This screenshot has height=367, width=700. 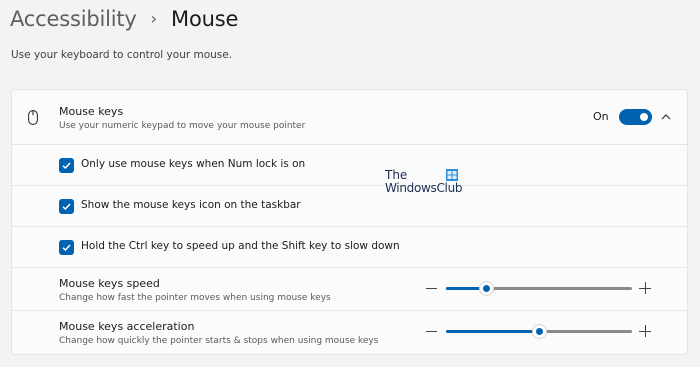 What do you see at coordinates (492, 331) in the screenshot?
I see `slider-fill` at bounding box center [492, 331].